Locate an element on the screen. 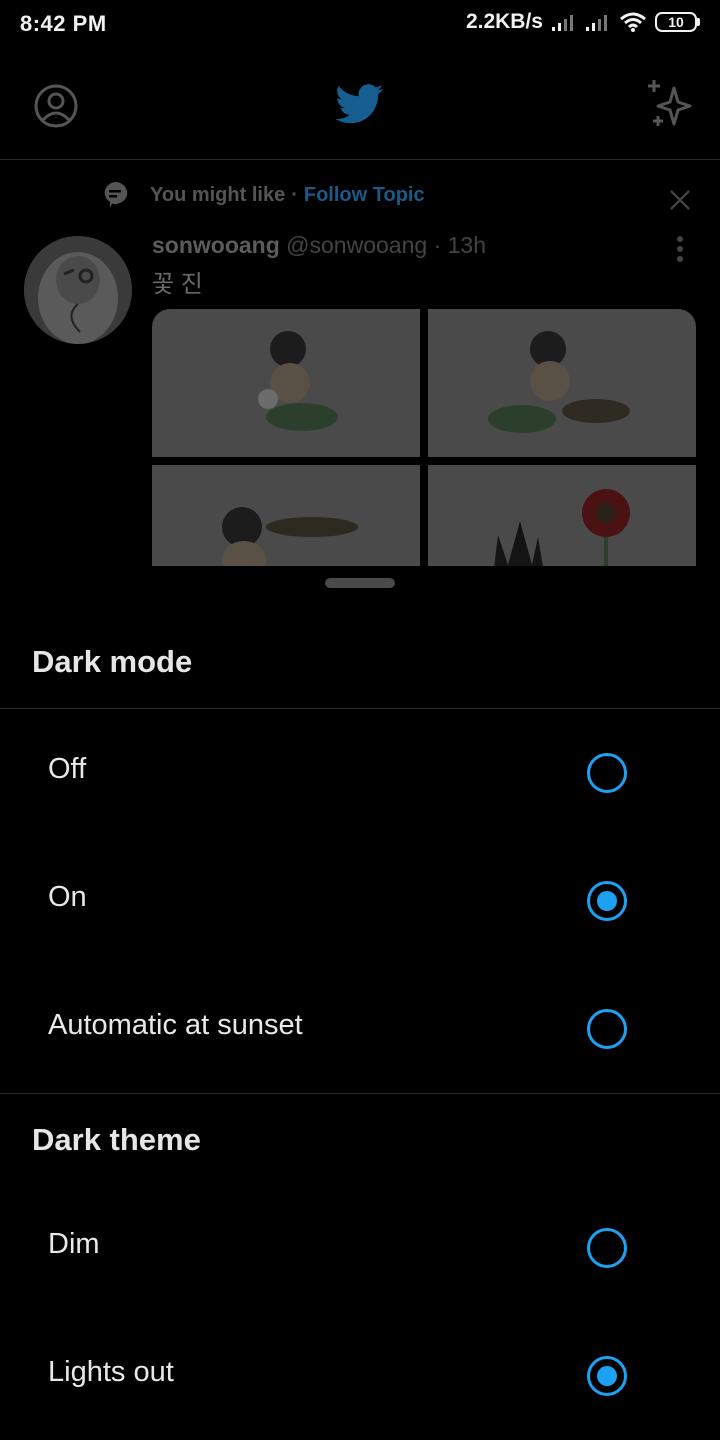 The image size is (720, 1440). profile-icon is located at coordinates (56, 106).